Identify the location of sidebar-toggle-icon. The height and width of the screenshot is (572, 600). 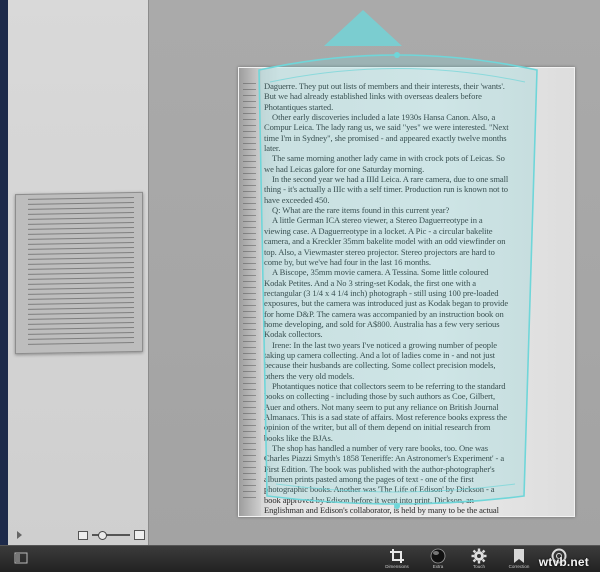
(21, 558).